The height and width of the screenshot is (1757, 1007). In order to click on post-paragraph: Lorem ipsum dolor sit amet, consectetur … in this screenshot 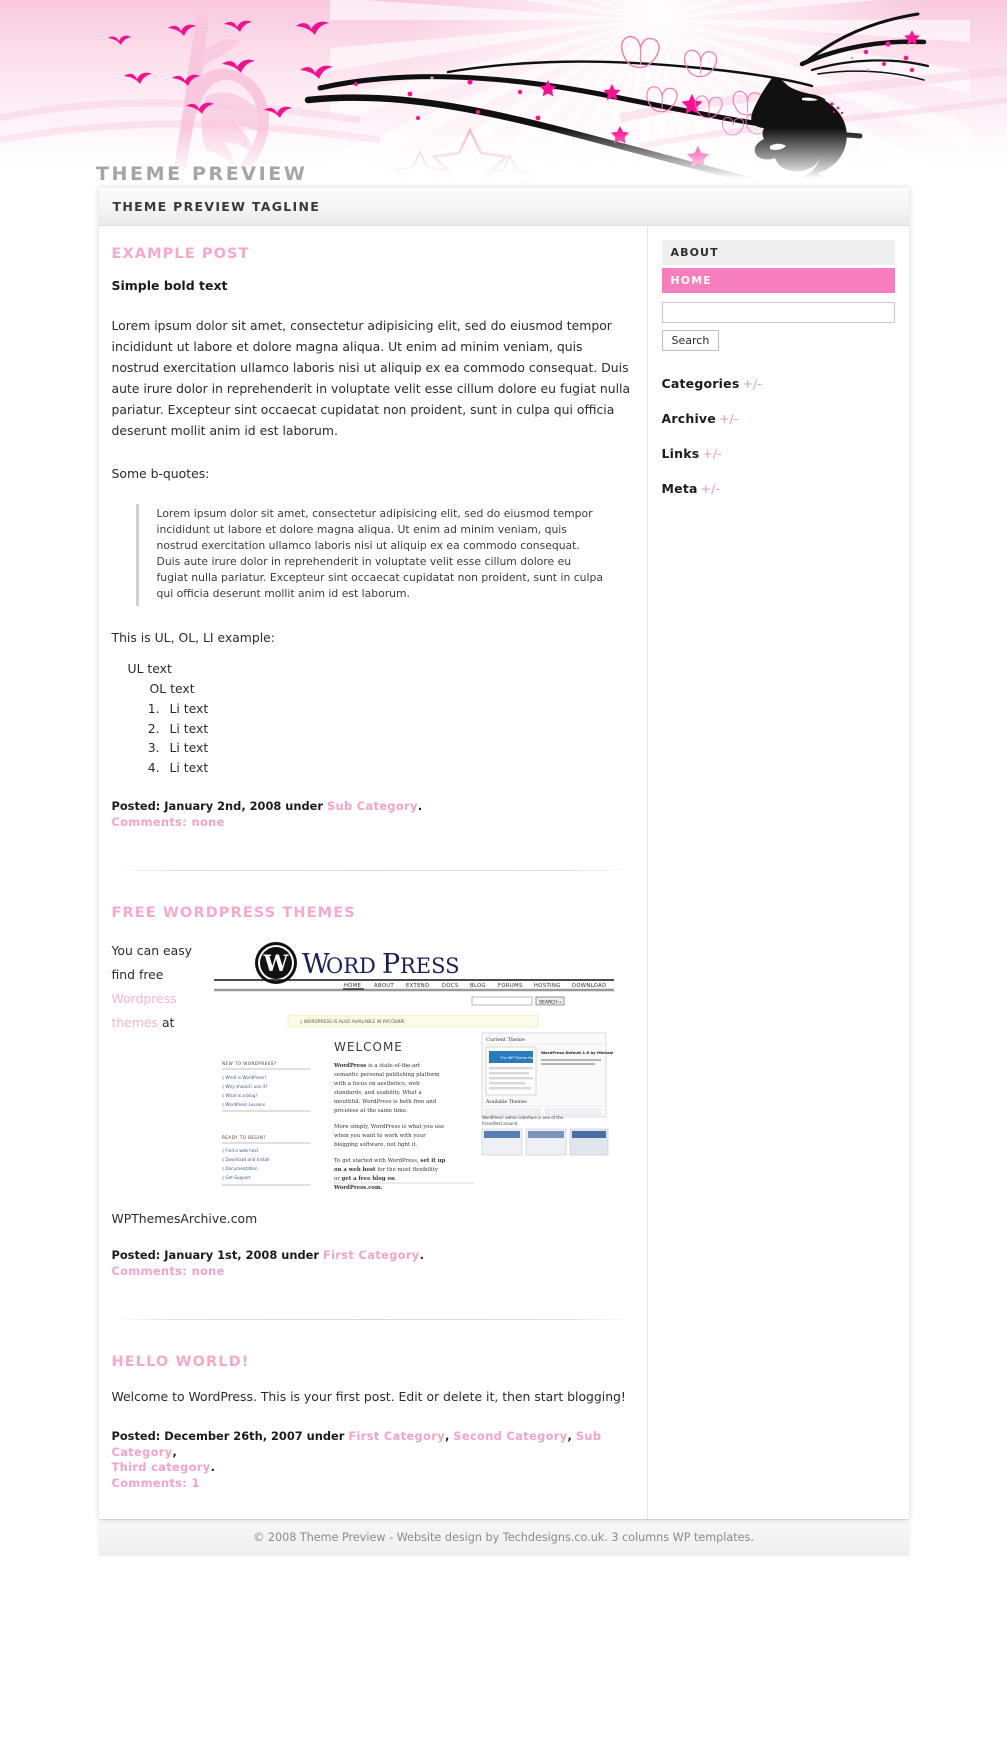, I will do `click(371, 378)`.